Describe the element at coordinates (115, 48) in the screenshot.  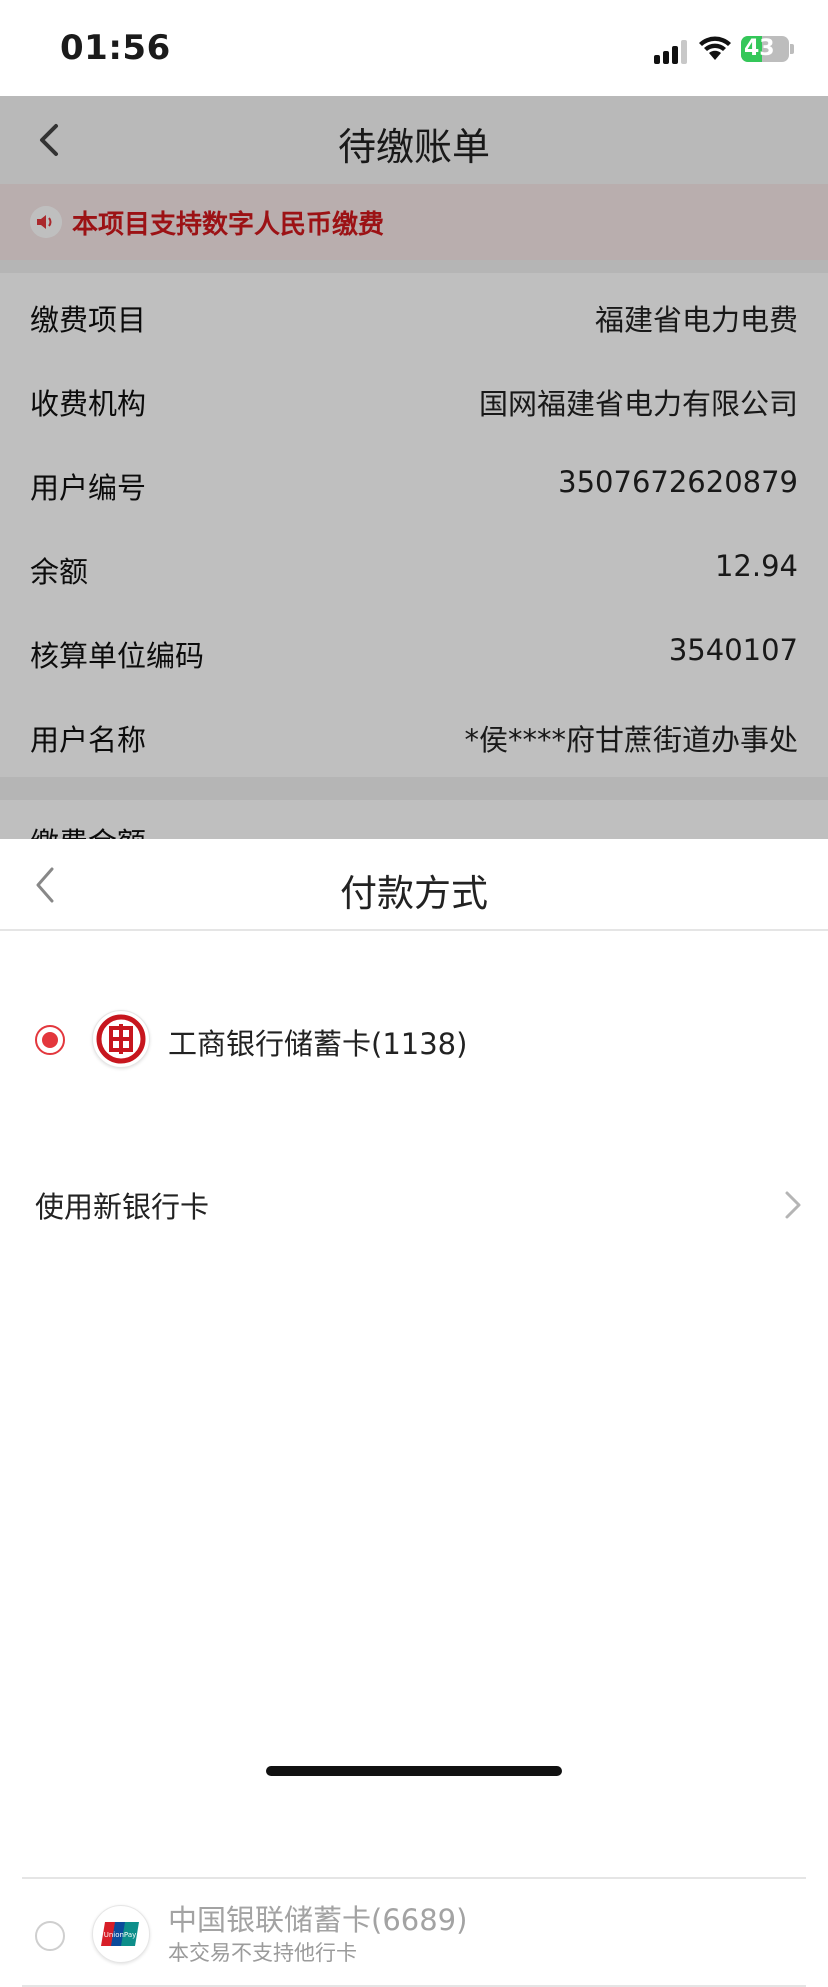
I see `status-time: 01:56` at that location.